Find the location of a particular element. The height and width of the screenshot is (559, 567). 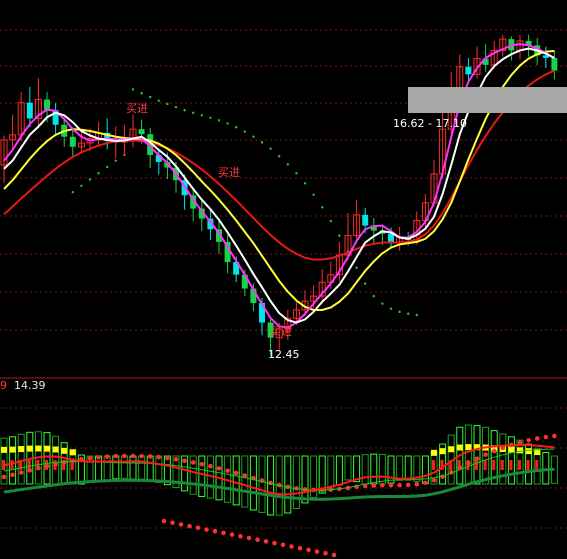

range-highlight-box is located at coordinates (487, 100).